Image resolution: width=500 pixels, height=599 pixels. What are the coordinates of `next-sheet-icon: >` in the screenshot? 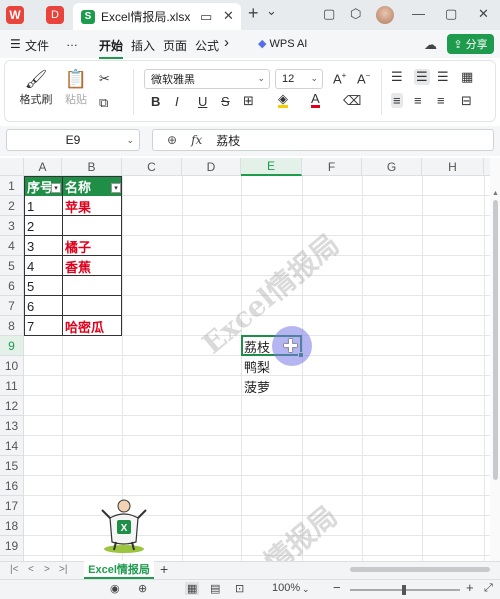 It's located at (47, 569).